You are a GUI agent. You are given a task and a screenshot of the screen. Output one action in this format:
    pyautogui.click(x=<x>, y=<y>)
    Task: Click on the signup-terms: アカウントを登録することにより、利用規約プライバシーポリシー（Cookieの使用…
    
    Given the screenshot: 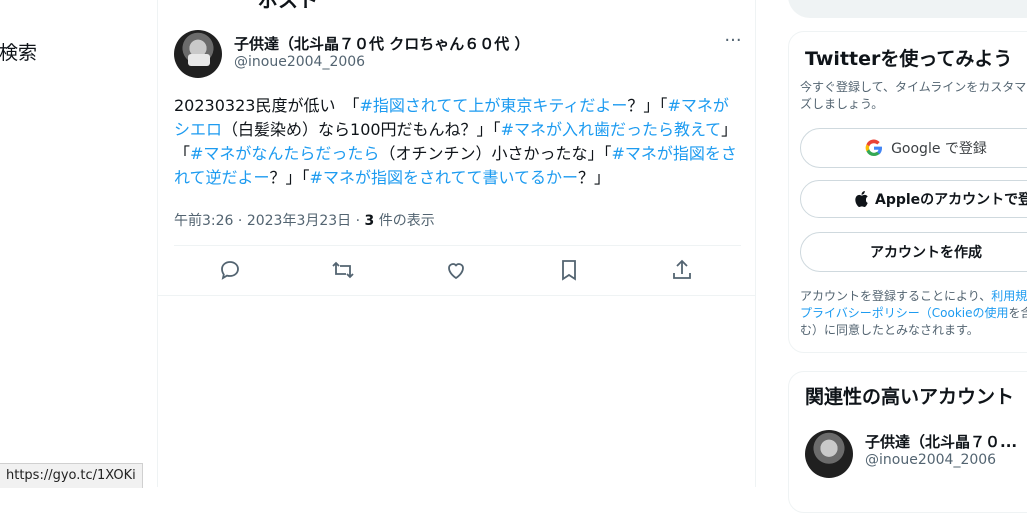 What is the action you would take?
    pyautogui.click(x=913, y=313)
    